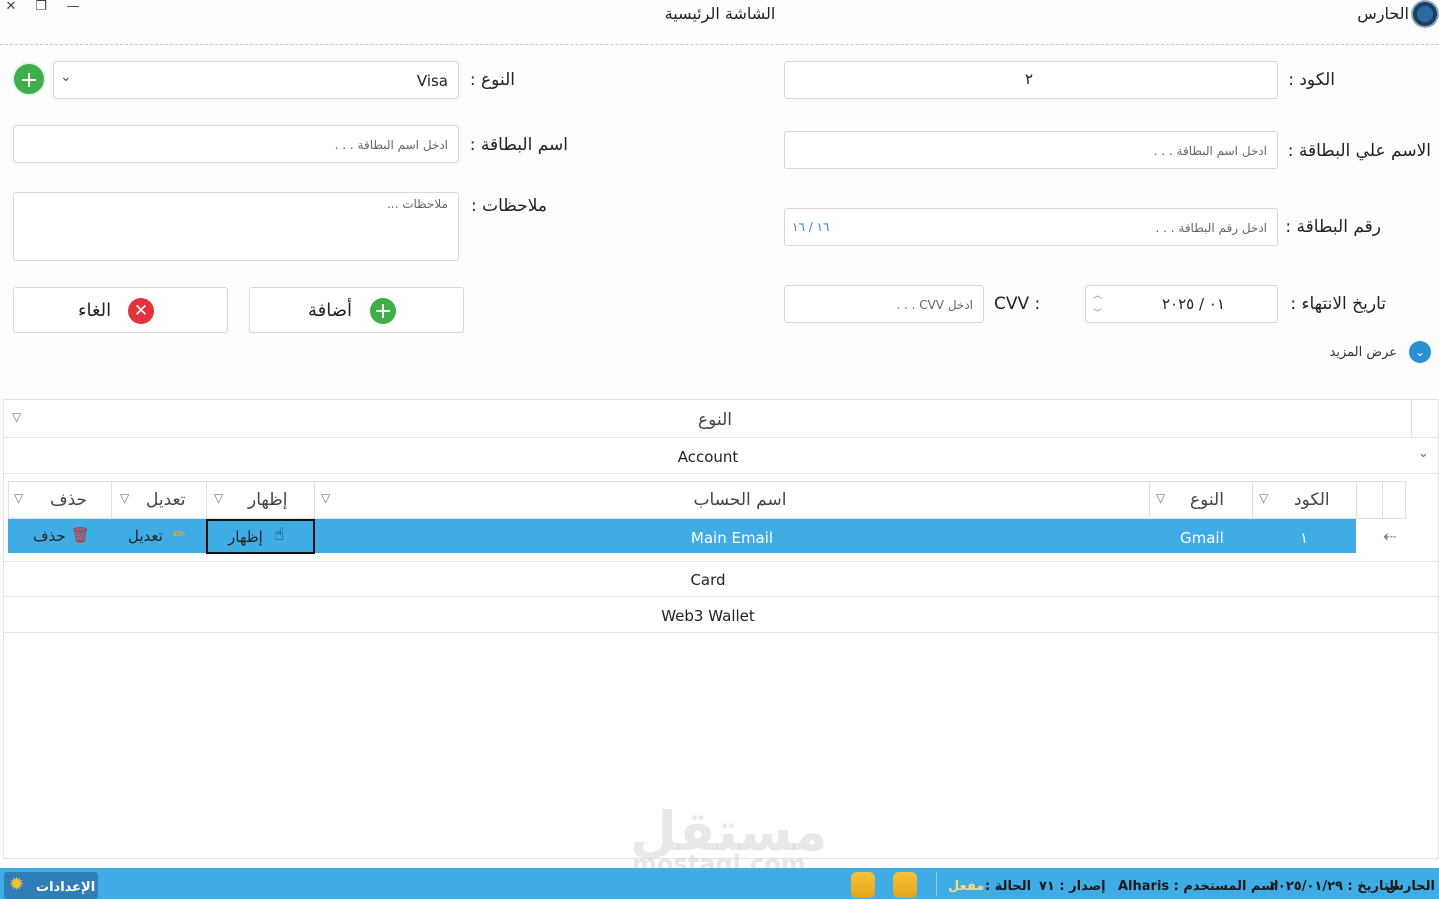 Image resolution: width=1439 pixels, height=899 pixels. I want to click on col-code: الكود, so click(1312, 500).